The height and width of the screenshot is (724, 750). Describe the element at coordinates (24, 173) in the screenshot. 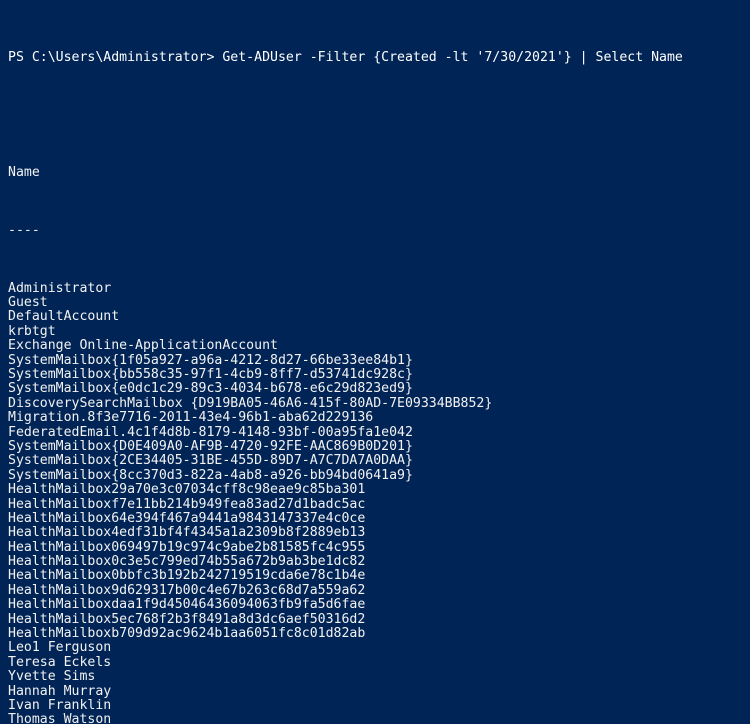

I see `output-column-header: Name` at that location.